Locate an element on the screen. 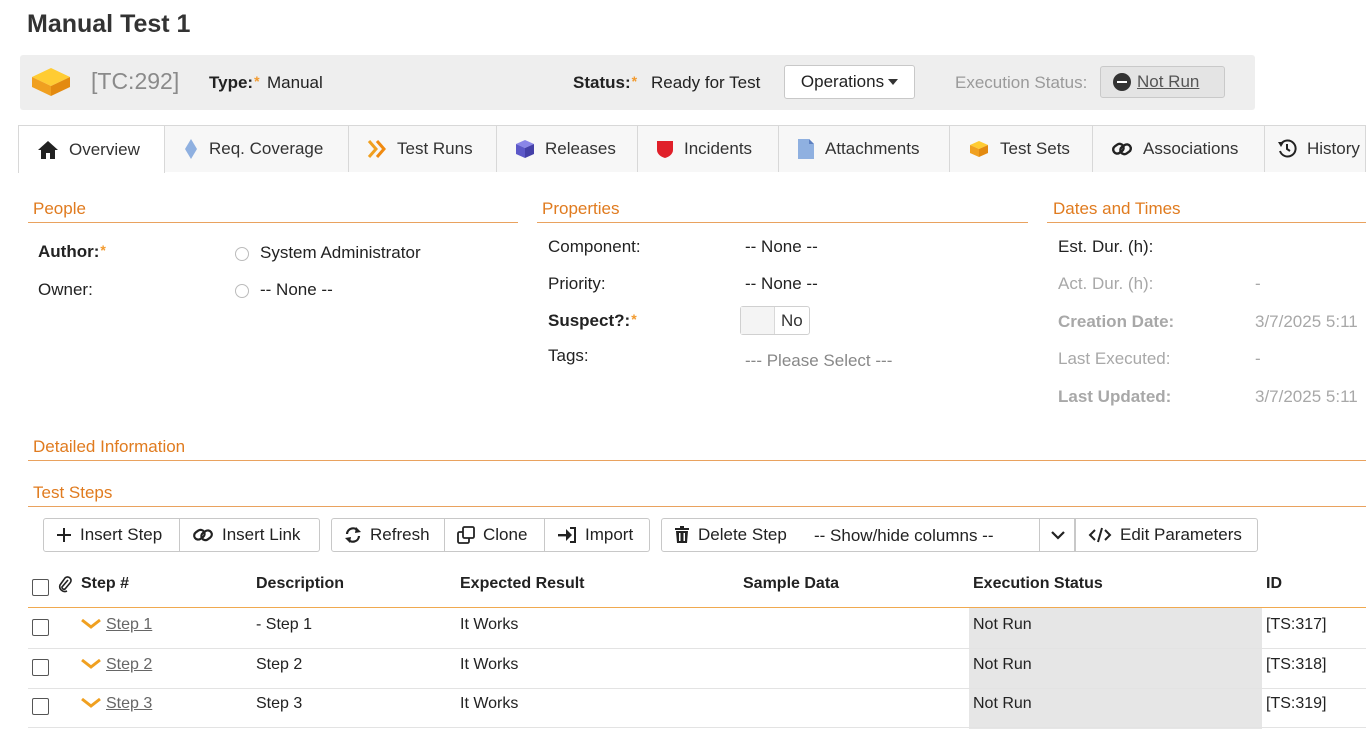  test-steps-heading: Test Steps is located at coordinates (697, 495).